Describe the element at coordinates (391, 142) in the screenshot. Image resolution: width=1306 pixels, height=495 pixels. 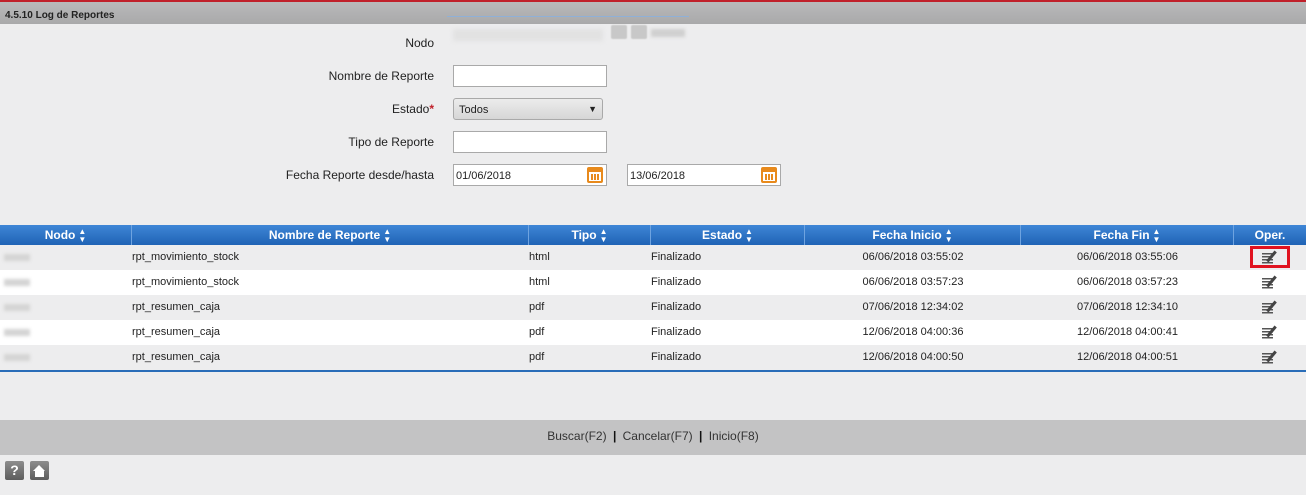
I see `tipo-label: Tipo de Reporte` at that location.